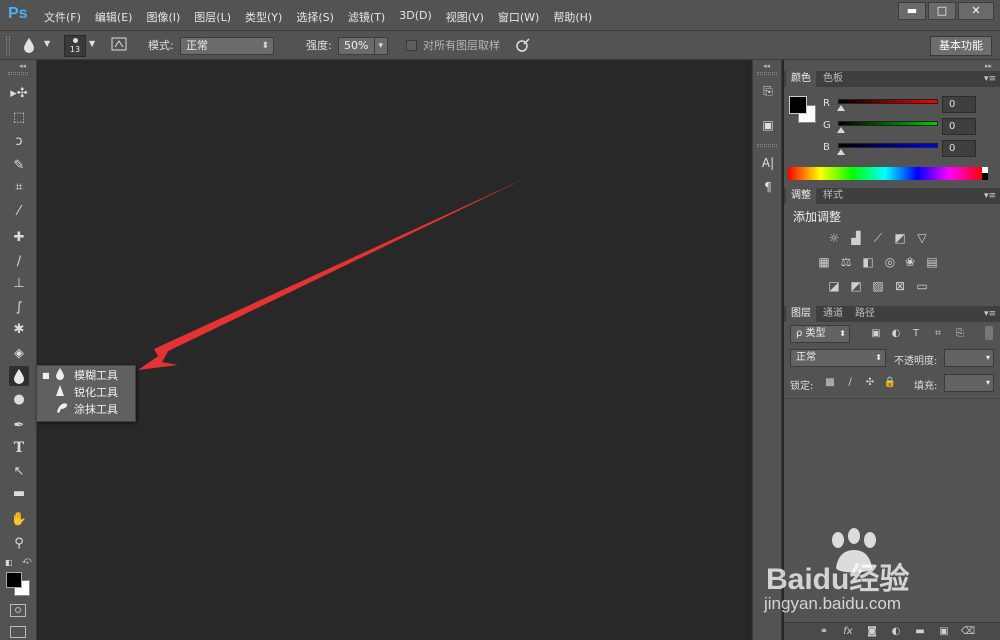 This screenshot has height=640, width=1000. I want to click on swap-colors-icon: ⤽, so click(27, 561).